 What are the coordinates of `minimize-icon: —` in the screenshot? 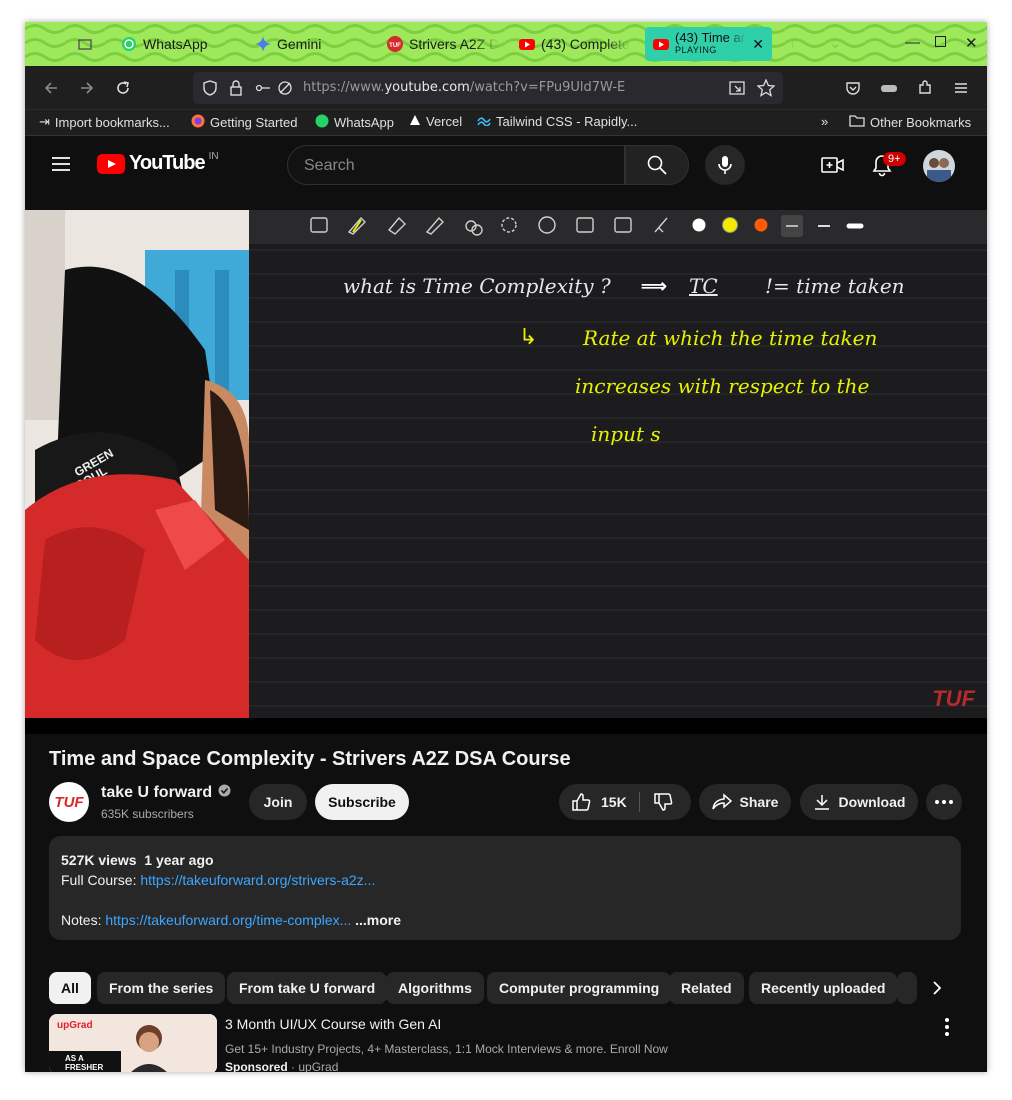 It's located at (912, 42).